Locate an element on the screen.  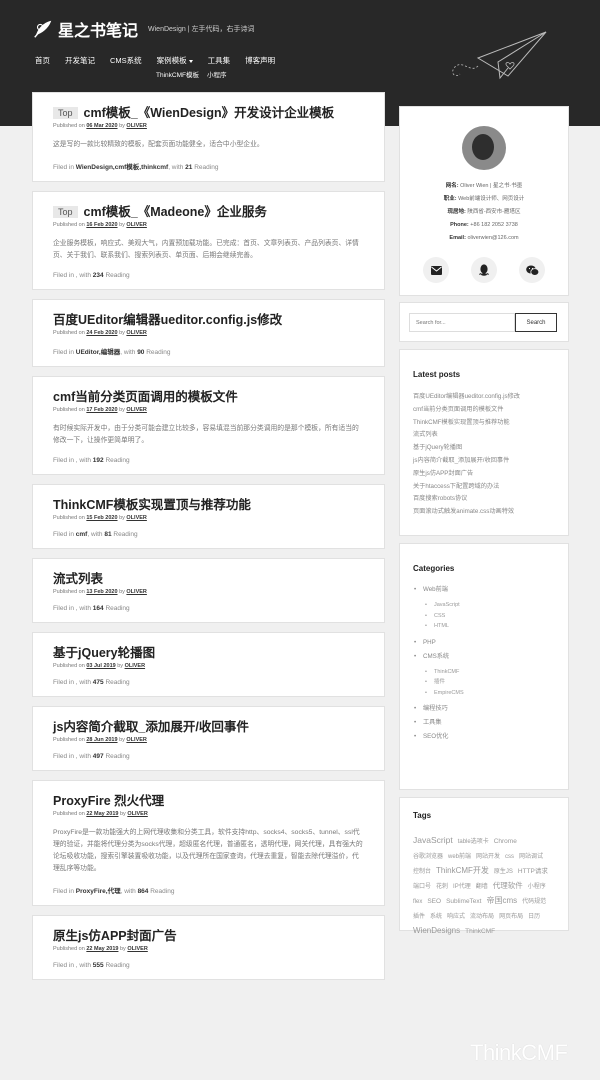
post-title: ThinkCMF模板实现置顶与推荐功能 is located at coordinates (208, 505).